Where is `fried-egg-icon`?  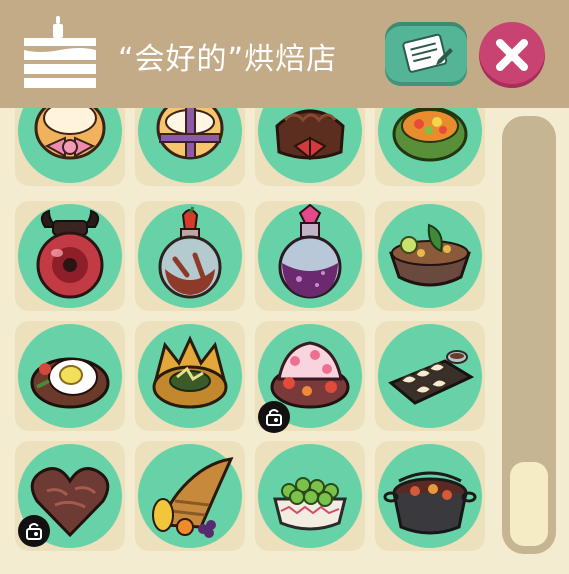 fried-egg-icon is located at coordinates (70, 383).